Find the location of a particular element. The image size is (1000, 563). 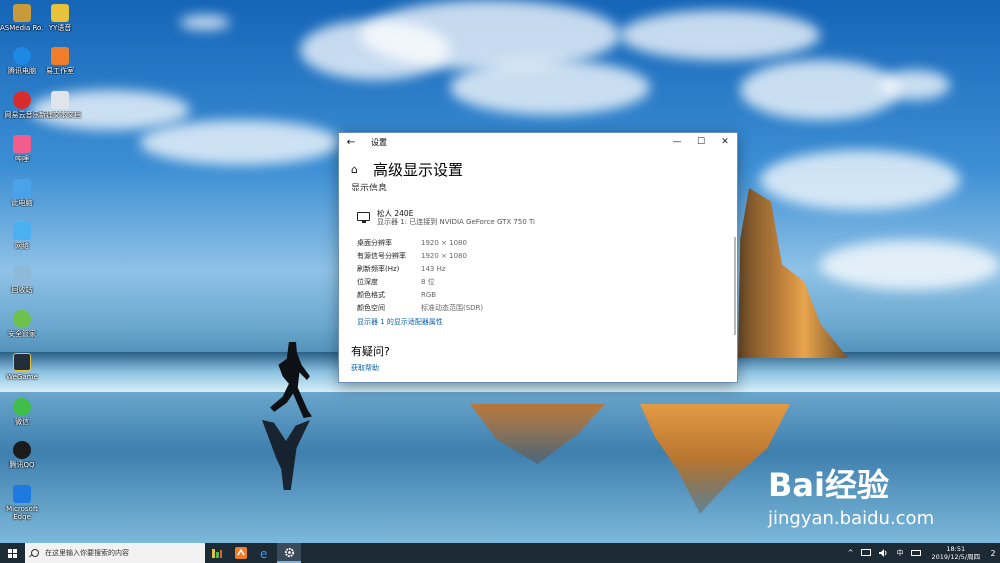

section-title: 显示信息 is located at coordinates (369, 187).